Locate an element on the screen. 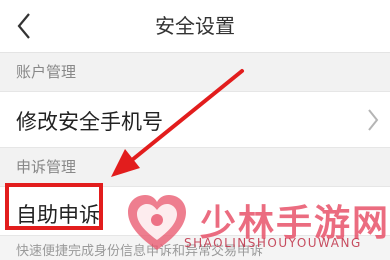 This screenshot has width=390, height=260. page-title: 安全设置 is located at coordinates (195, 26).